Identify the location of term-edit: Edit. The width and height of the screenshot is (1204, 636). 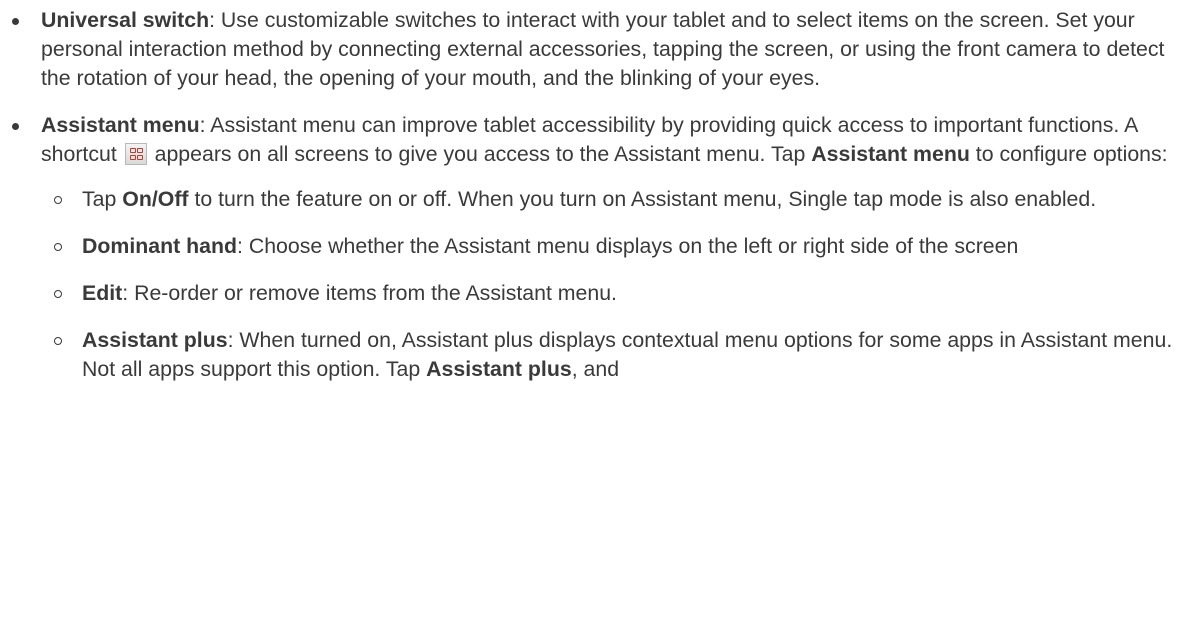
(102, 293).